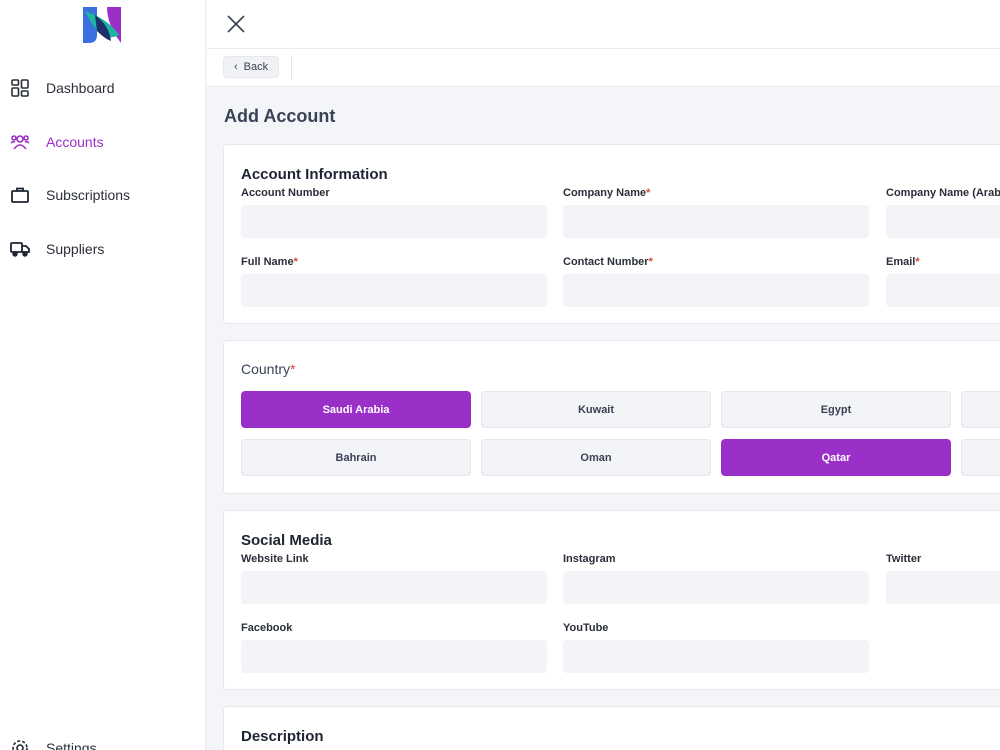 Image resolution: width=1000 pixels, height=750 pixels. I want to click on country-option-saudi-arabia: Saudi Arabia, so click(356, 409).